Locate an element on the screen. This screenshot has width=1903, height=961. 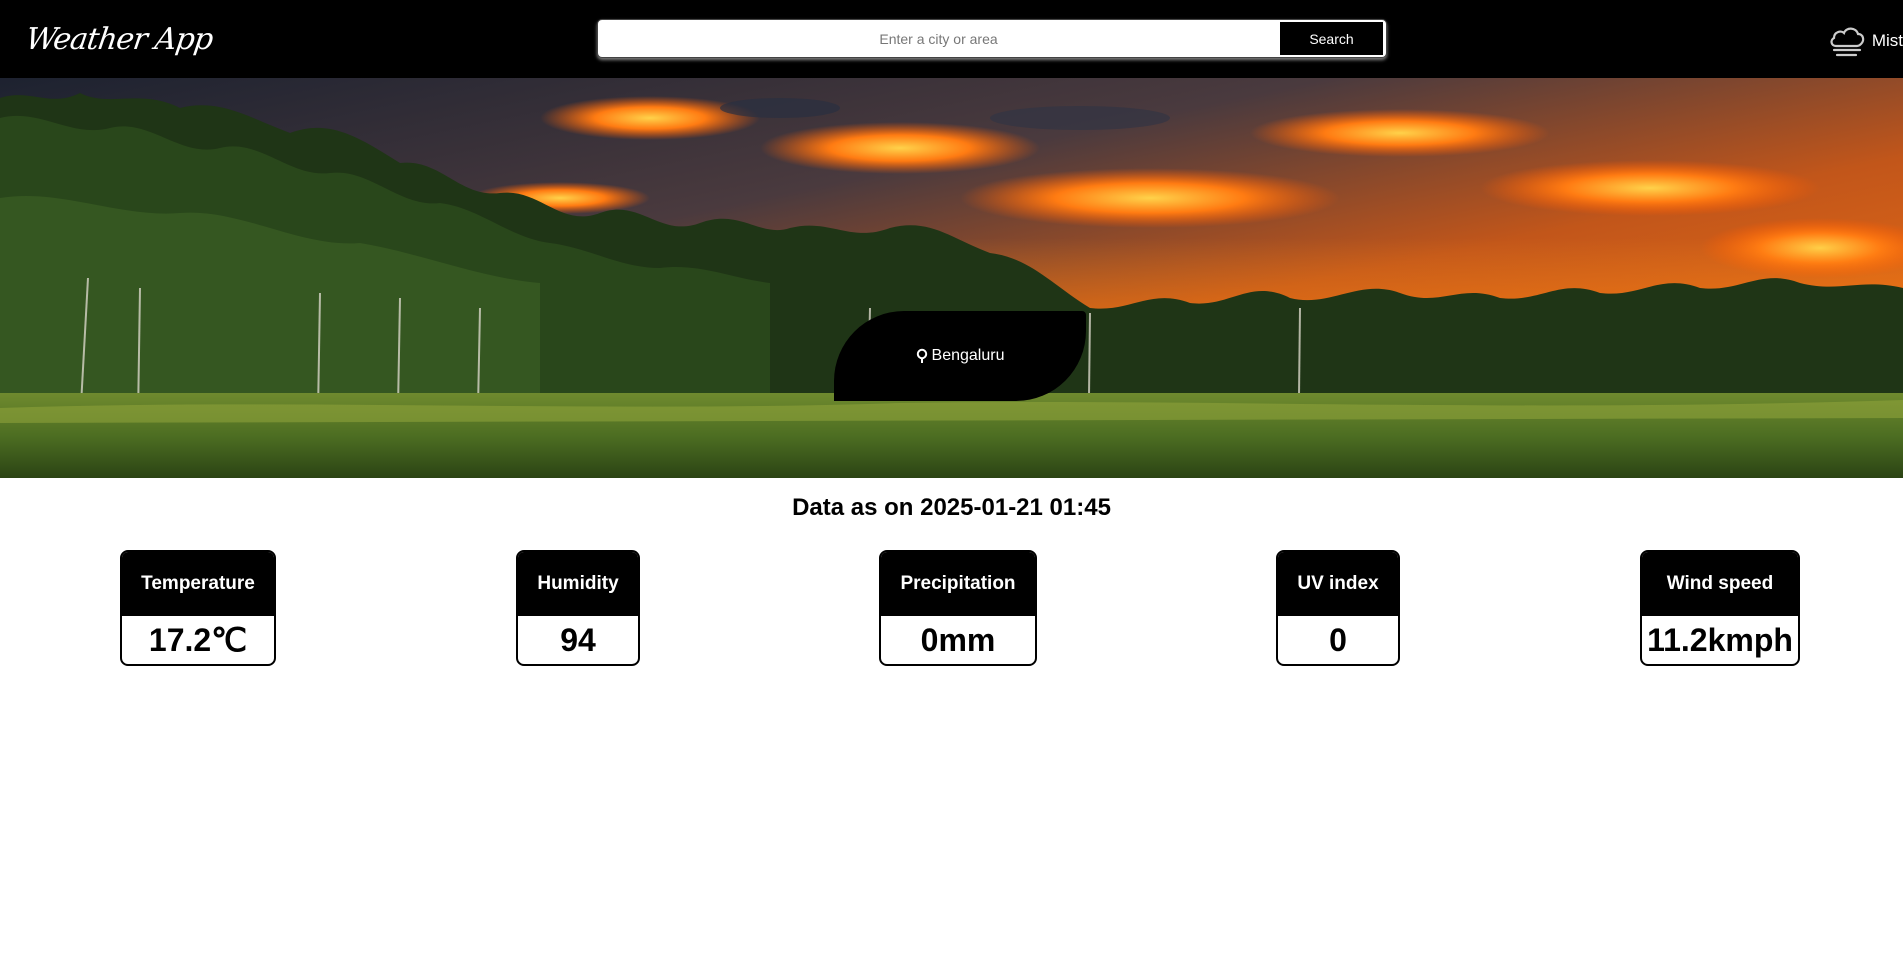
search-bar: Search is located at coordinates (992, 38).